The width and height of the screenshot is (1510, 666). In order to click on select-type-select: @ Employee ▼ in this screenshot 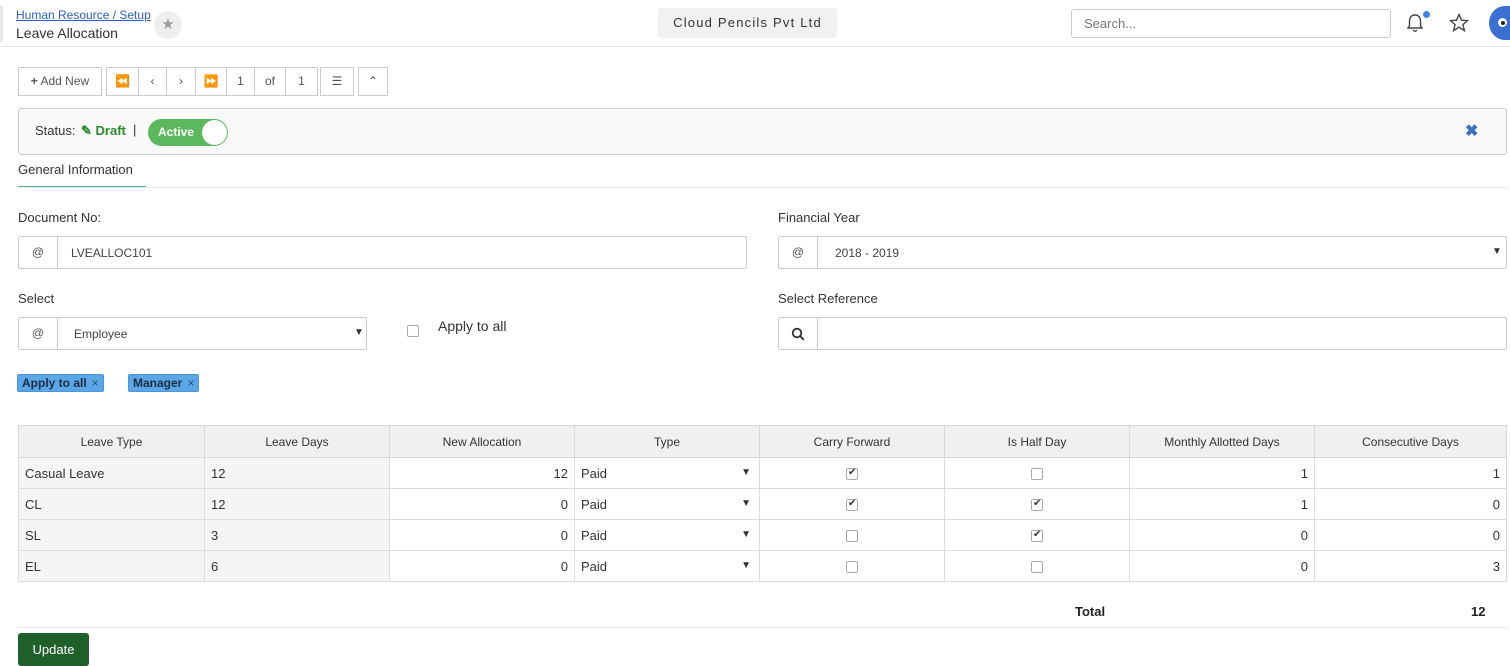, I will do `click(192, 333)`.